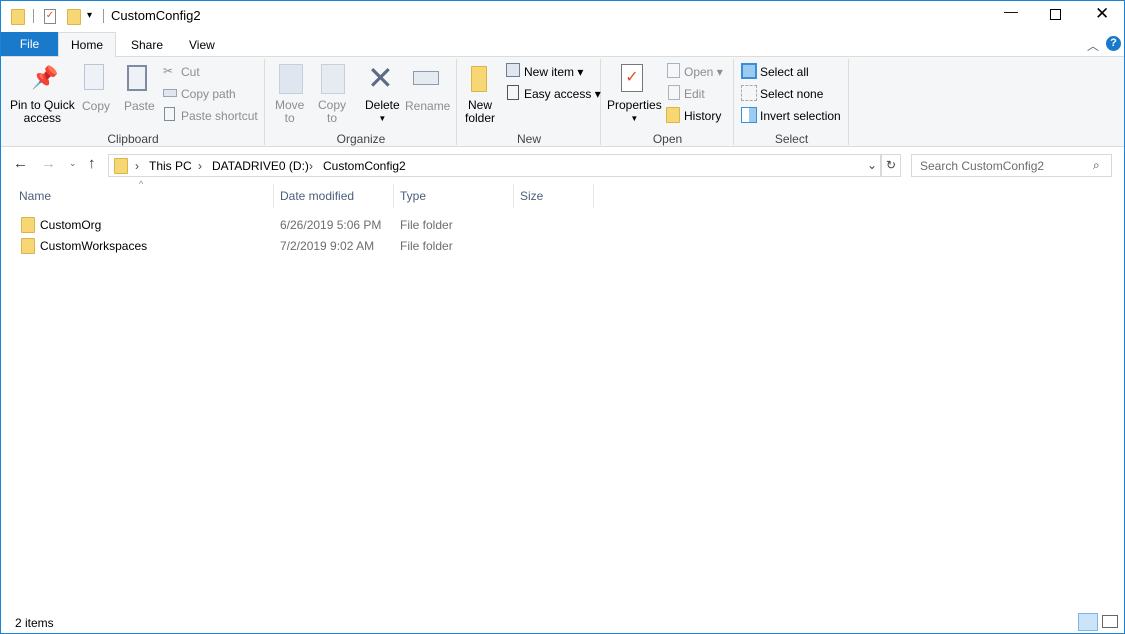  What do you see at coordinates (327, 246) in the screenshot?
I see `file-date: 7/2/2019 9:02 AM` at bounding box center [327, 246].